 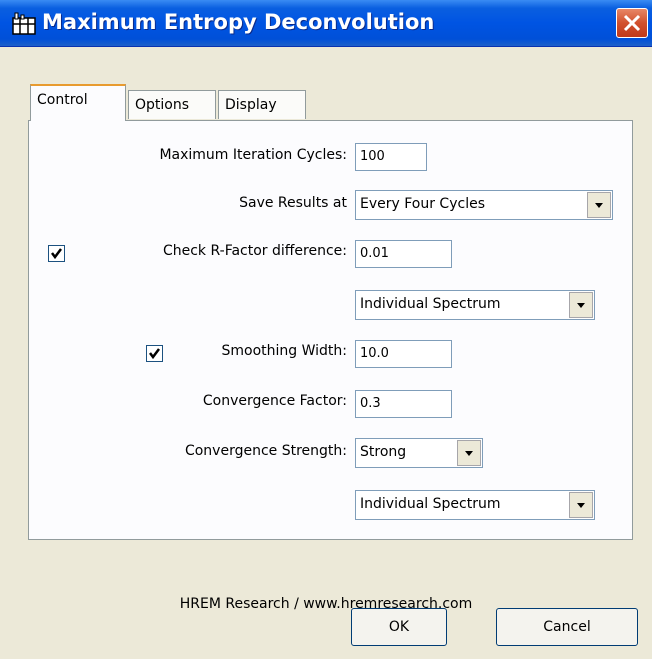 I want to click on convergence-strength-select: Strong, so click(x=419, y=453).